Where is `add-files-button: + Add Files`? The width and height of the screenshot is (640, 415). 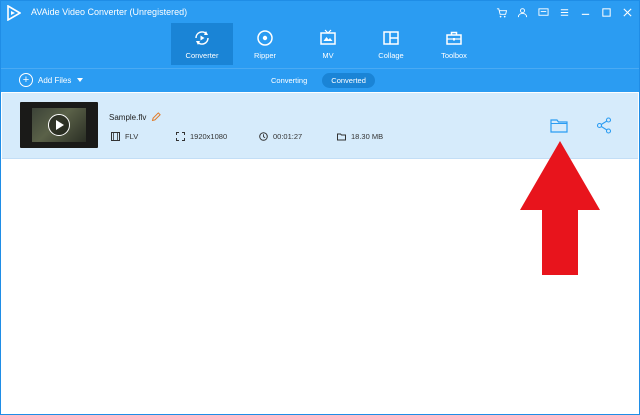 add-files-button: + Add Files is located at coordinates (51, 80).